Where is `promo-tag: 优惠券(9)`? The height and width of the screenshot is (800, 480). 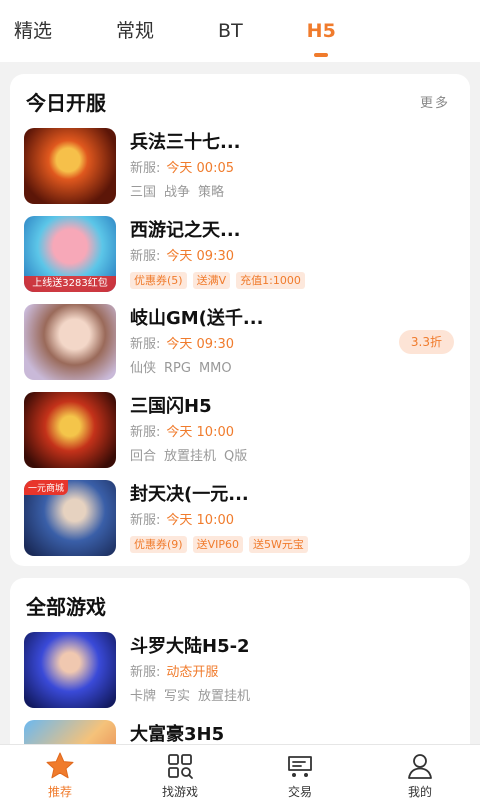 promo-tag: 优惠券(9) is located at coordinates (158, 544).